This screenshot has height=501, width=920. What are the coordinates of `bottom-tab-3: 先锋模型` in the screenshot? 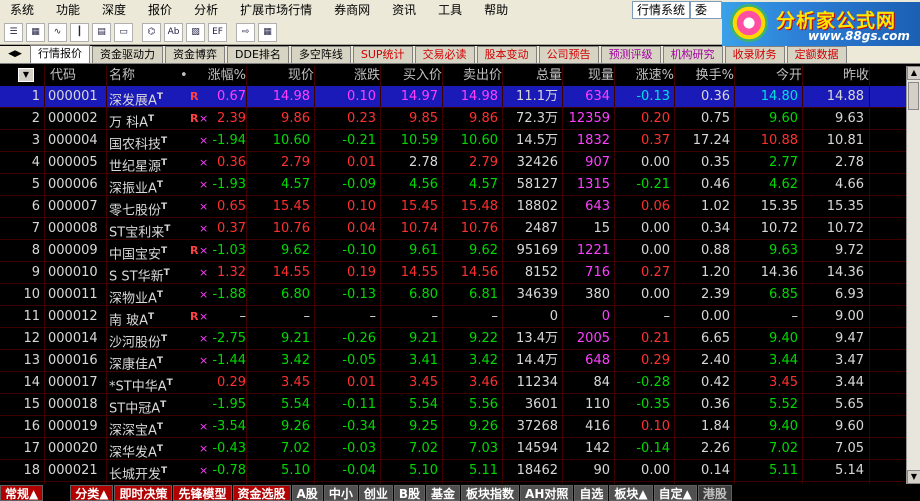 It's located at (202, 492).